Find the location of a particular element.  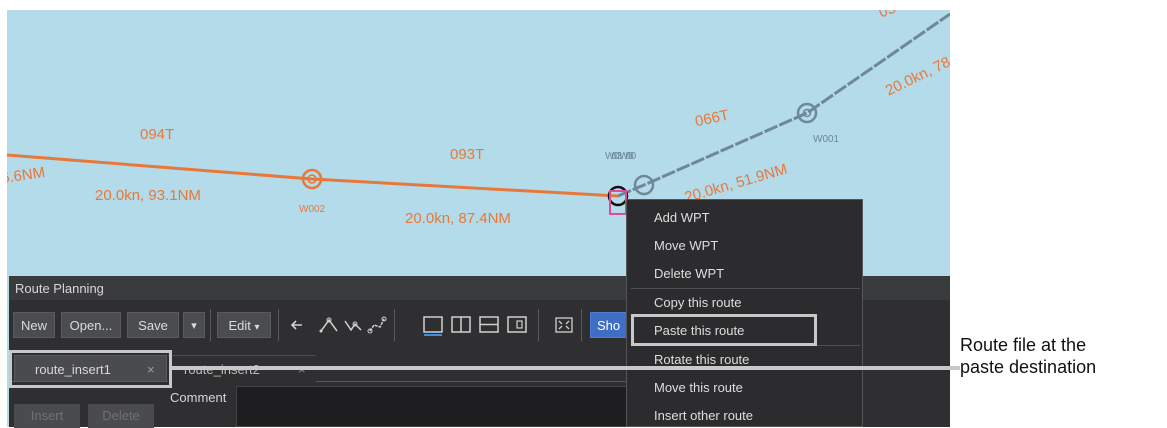

waypoint-w001-label: W001 is located at coordinates (826, 139).